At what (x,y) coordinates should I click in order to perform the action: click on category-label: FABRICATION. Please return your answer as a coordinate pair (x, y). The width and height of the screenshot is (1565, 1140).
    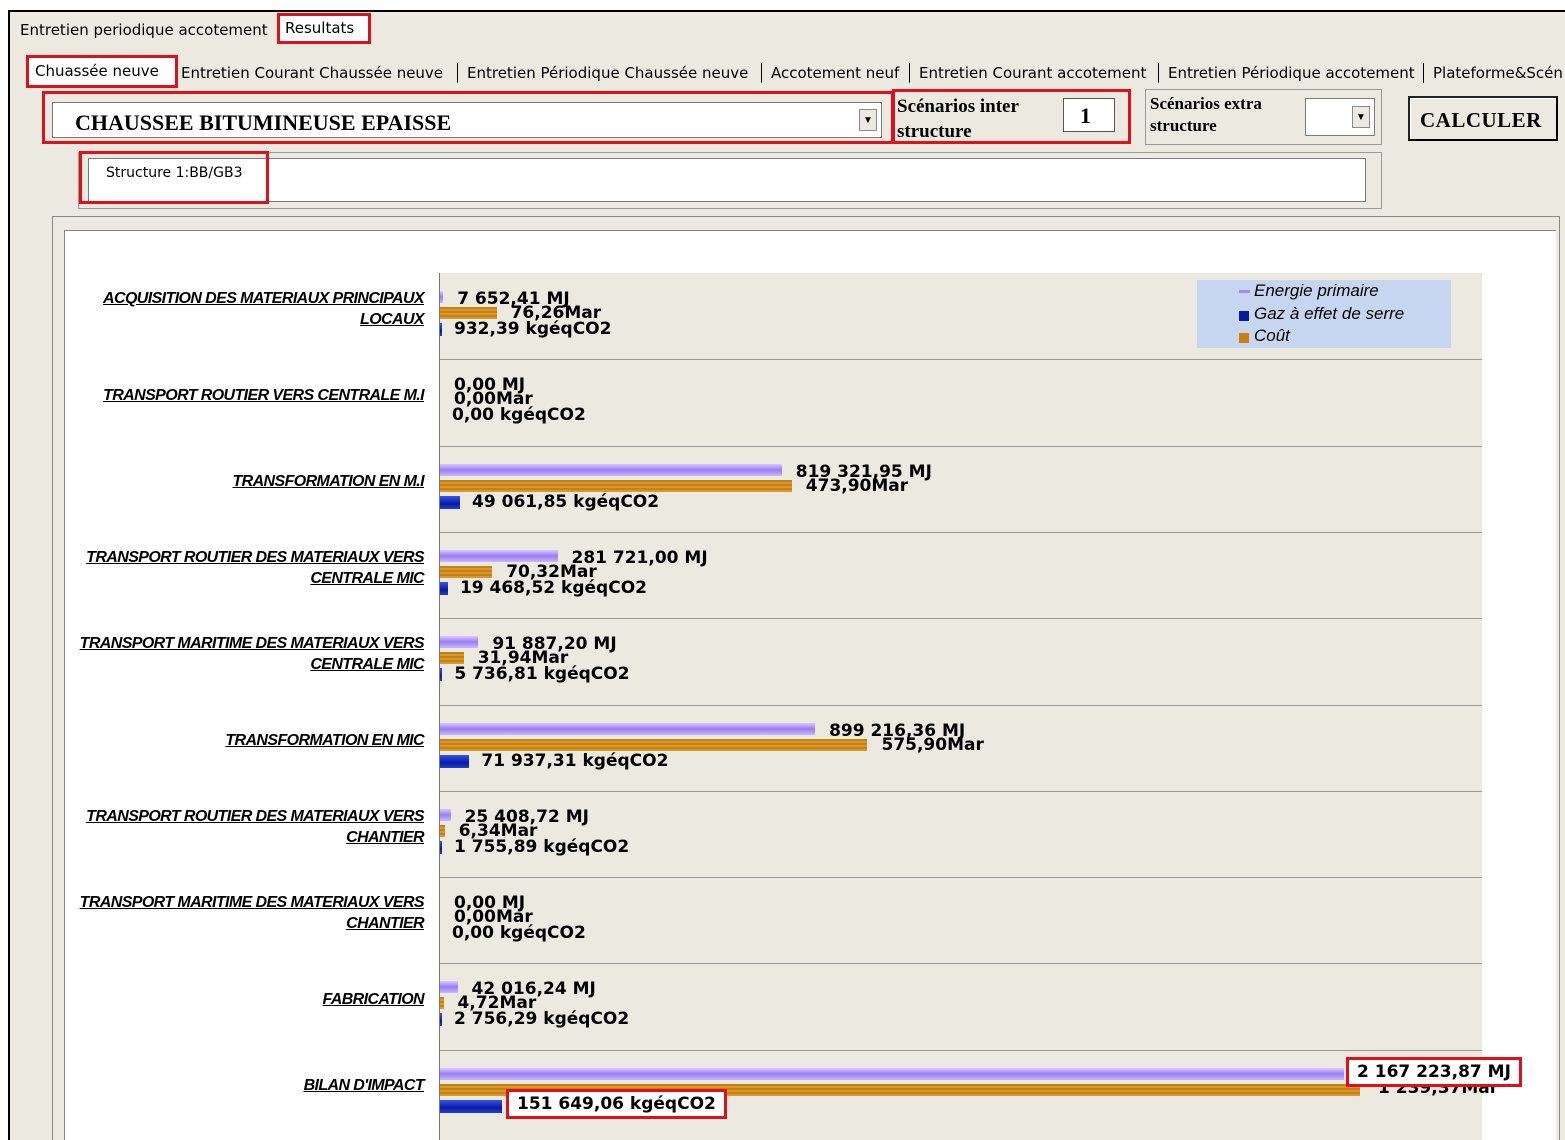
    Looking at the image, I should click on (373, 1000).